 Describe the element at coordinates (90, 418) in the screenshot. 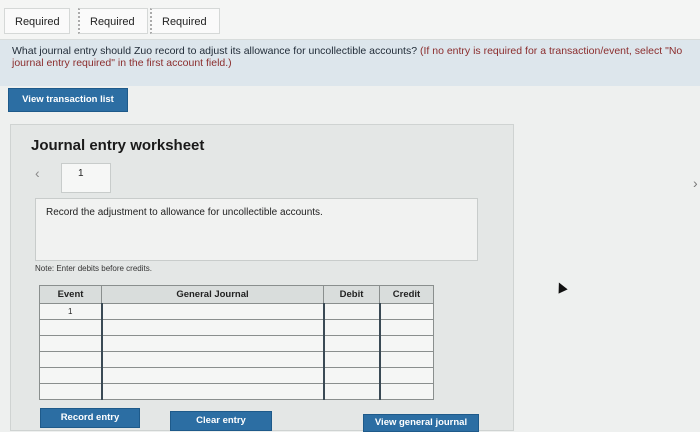

I see `record-entry-button: Record entry` at that location.